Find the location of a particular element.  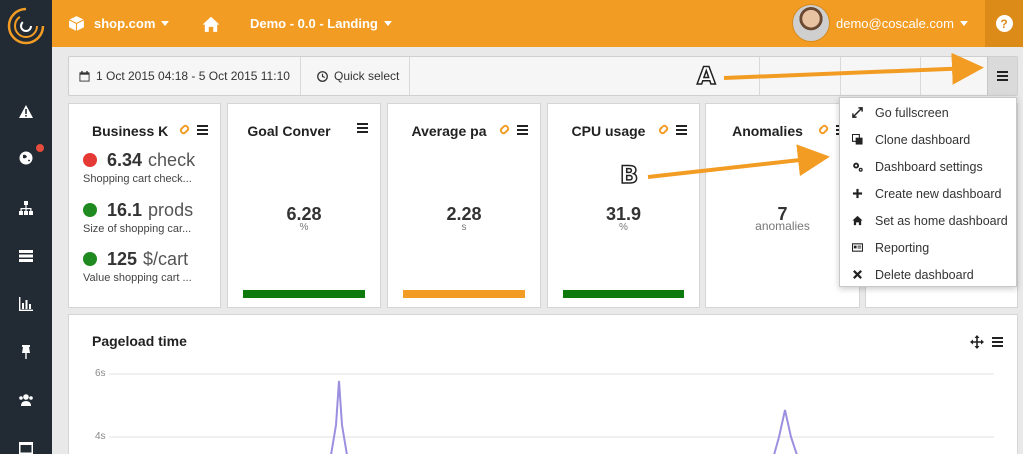

cpu-usage-widget: CPU usage 31.9 % is located at coordinates (623, 205).